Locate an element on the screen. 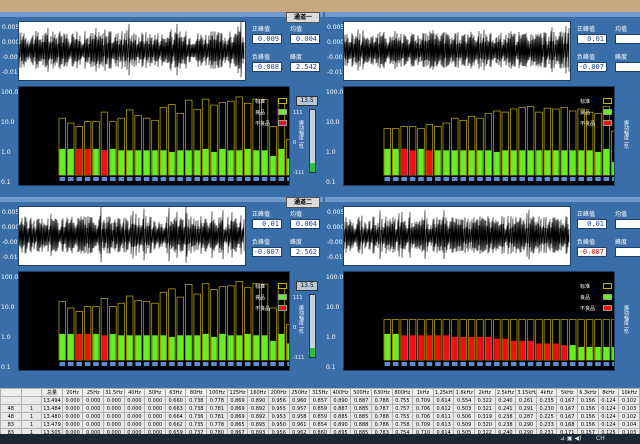 The width and height of the screenshot is (640, 444). waveform-svg is located at coordinates (456, 234).